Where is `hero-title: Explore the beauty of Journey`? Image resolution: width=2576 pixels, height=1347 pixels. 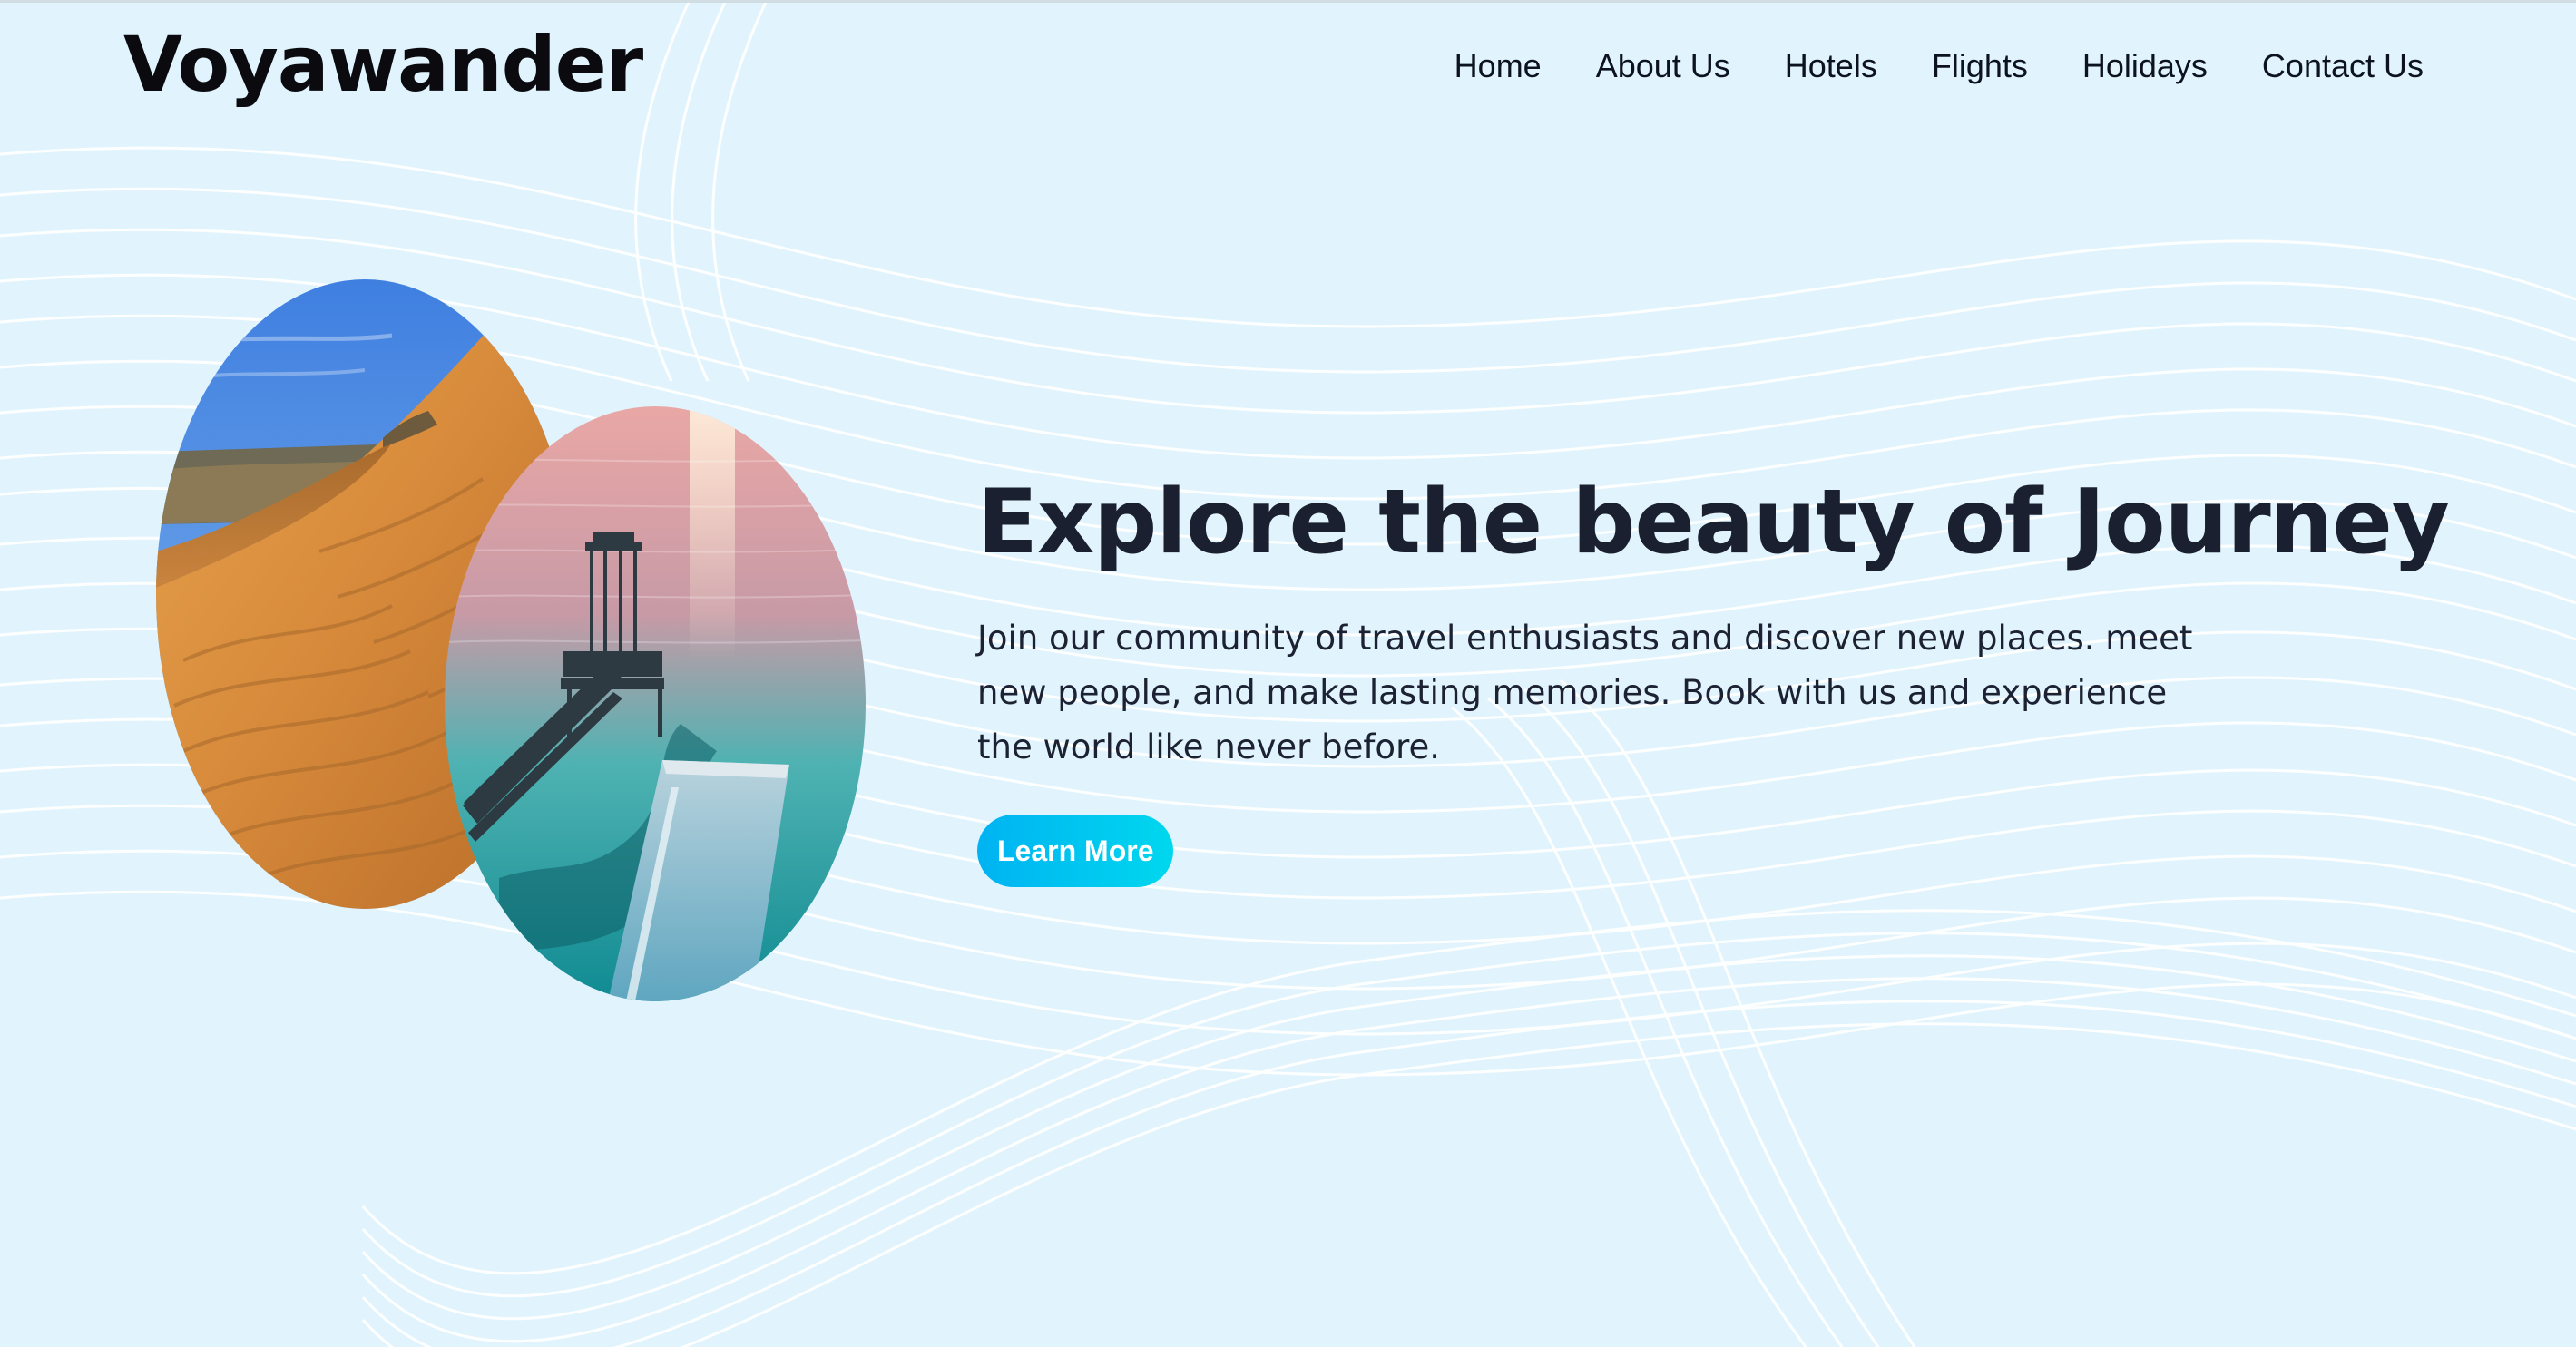 hero-title: Explore the beauty of Journey is located at coordinates (1713, 522).